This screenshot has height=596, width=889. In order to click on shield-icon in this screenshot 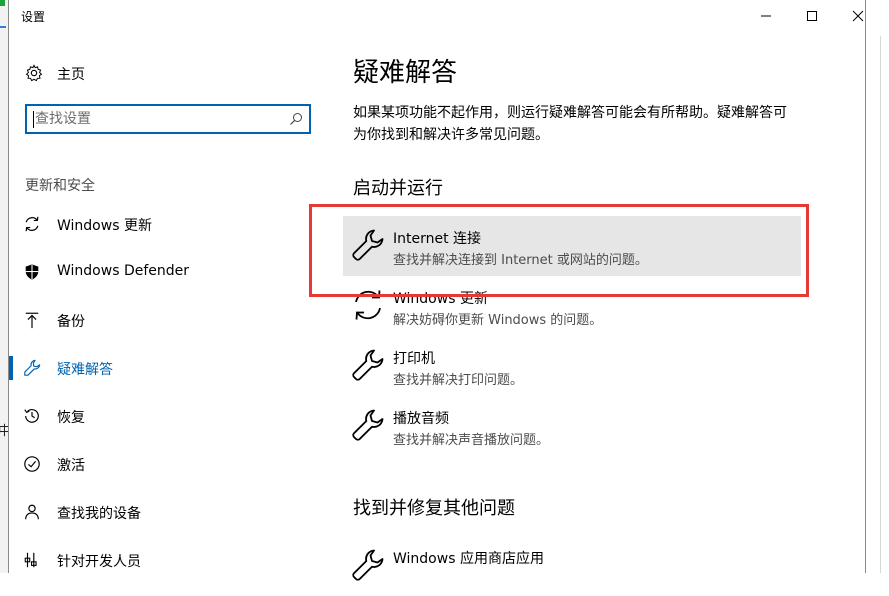, I will do `click(32, 272)`.